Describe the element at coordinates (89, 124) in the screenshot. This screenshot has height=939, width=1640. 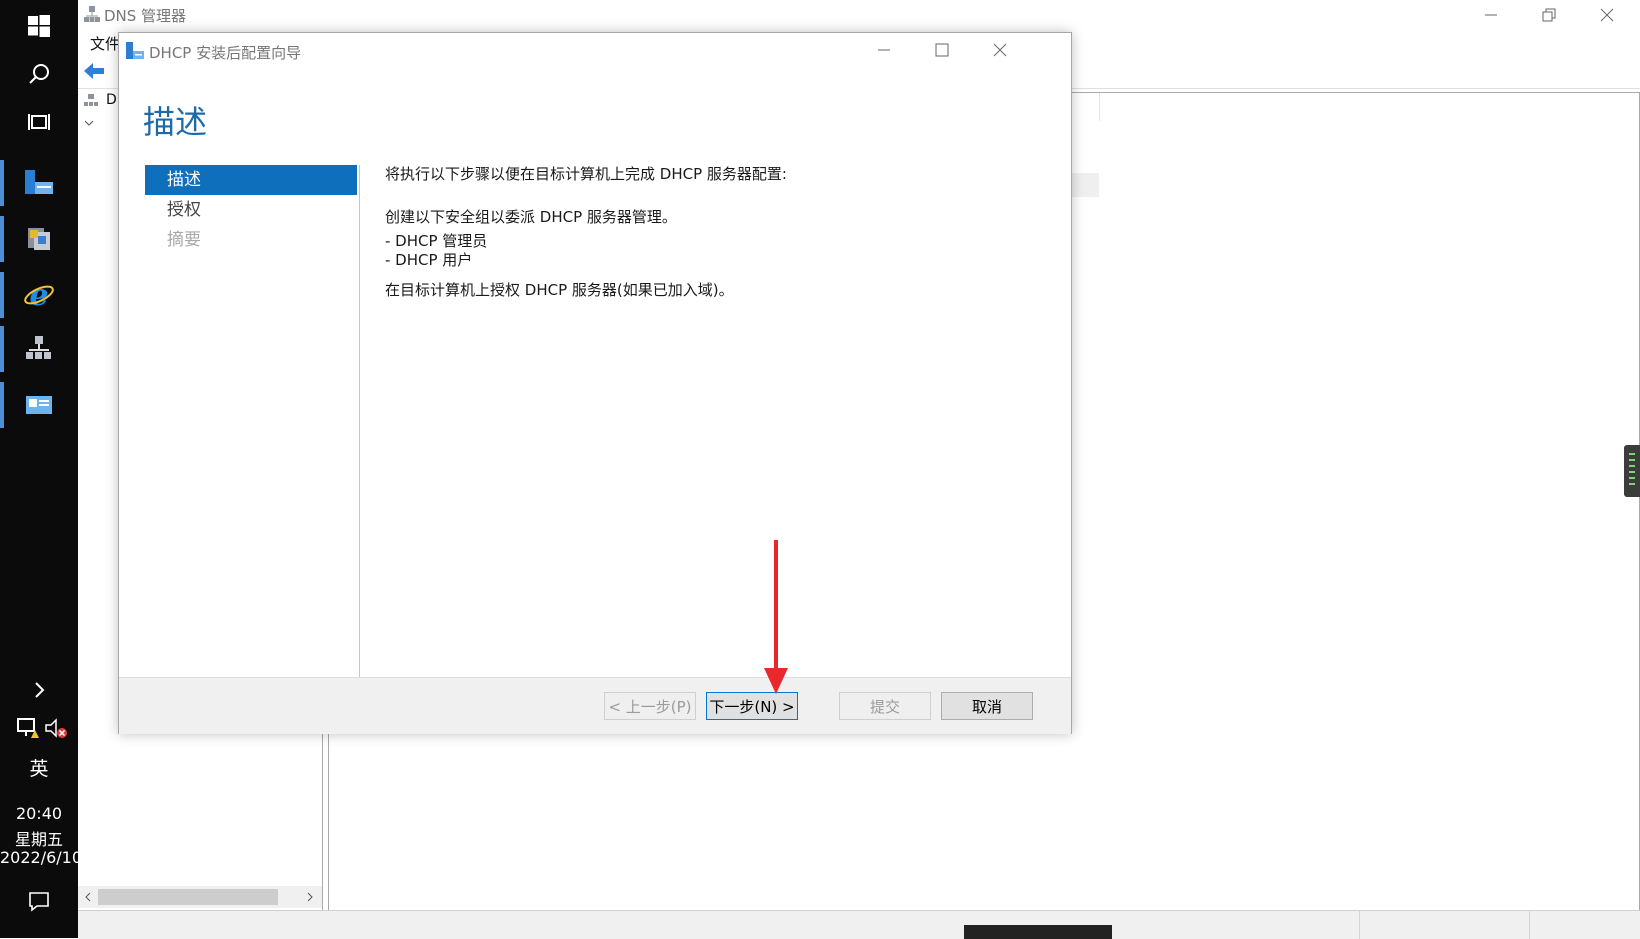
I see `chevron-down-icon` at that location.